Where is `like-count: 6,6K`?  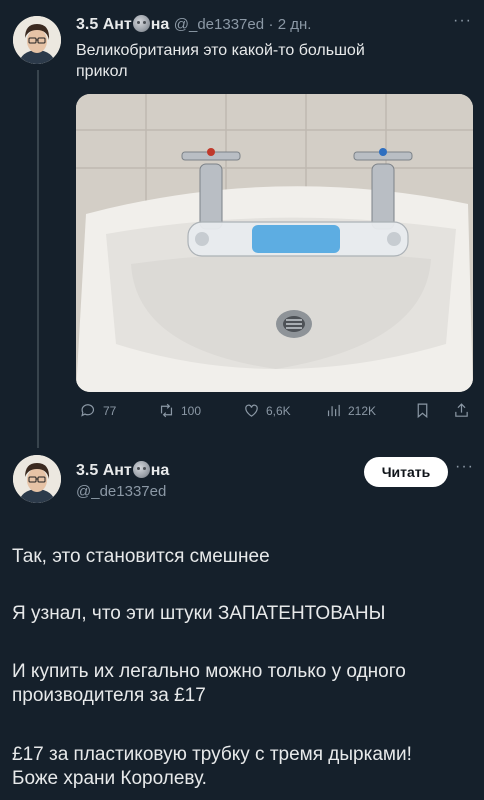
like-count: 6,6K is located at coordinates (278, 410).